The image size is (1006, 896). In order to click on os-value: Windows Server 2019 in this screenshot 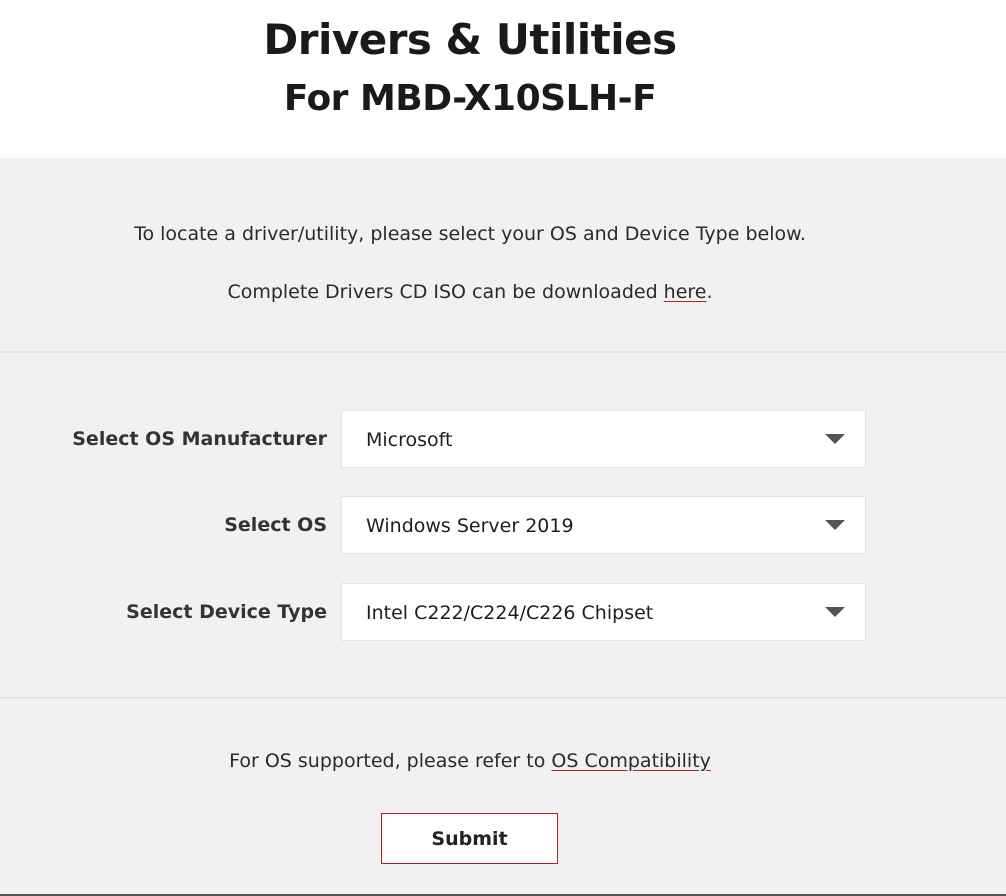, I will do `click(470, 526)`.